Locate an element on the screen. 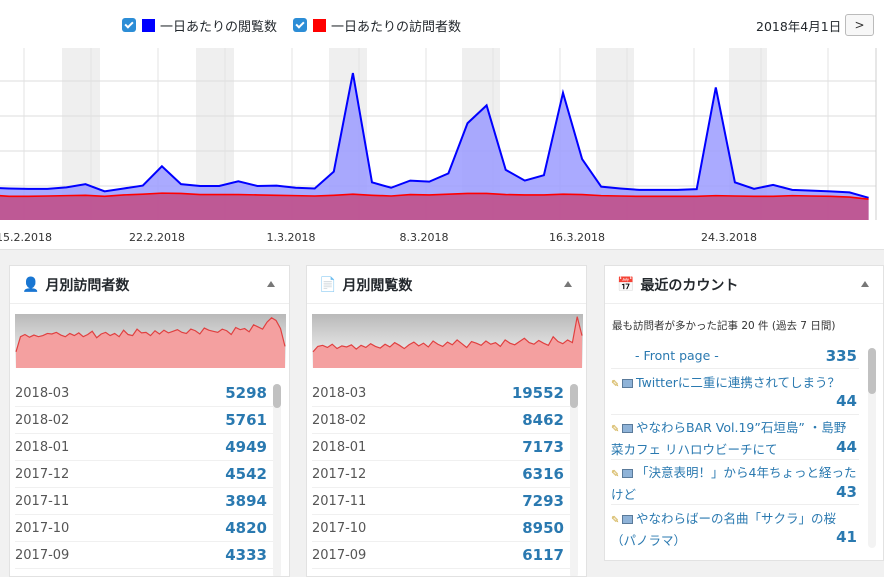 The image size is (884, 577). month-count: 6117 is located at coordinates (543, 555).